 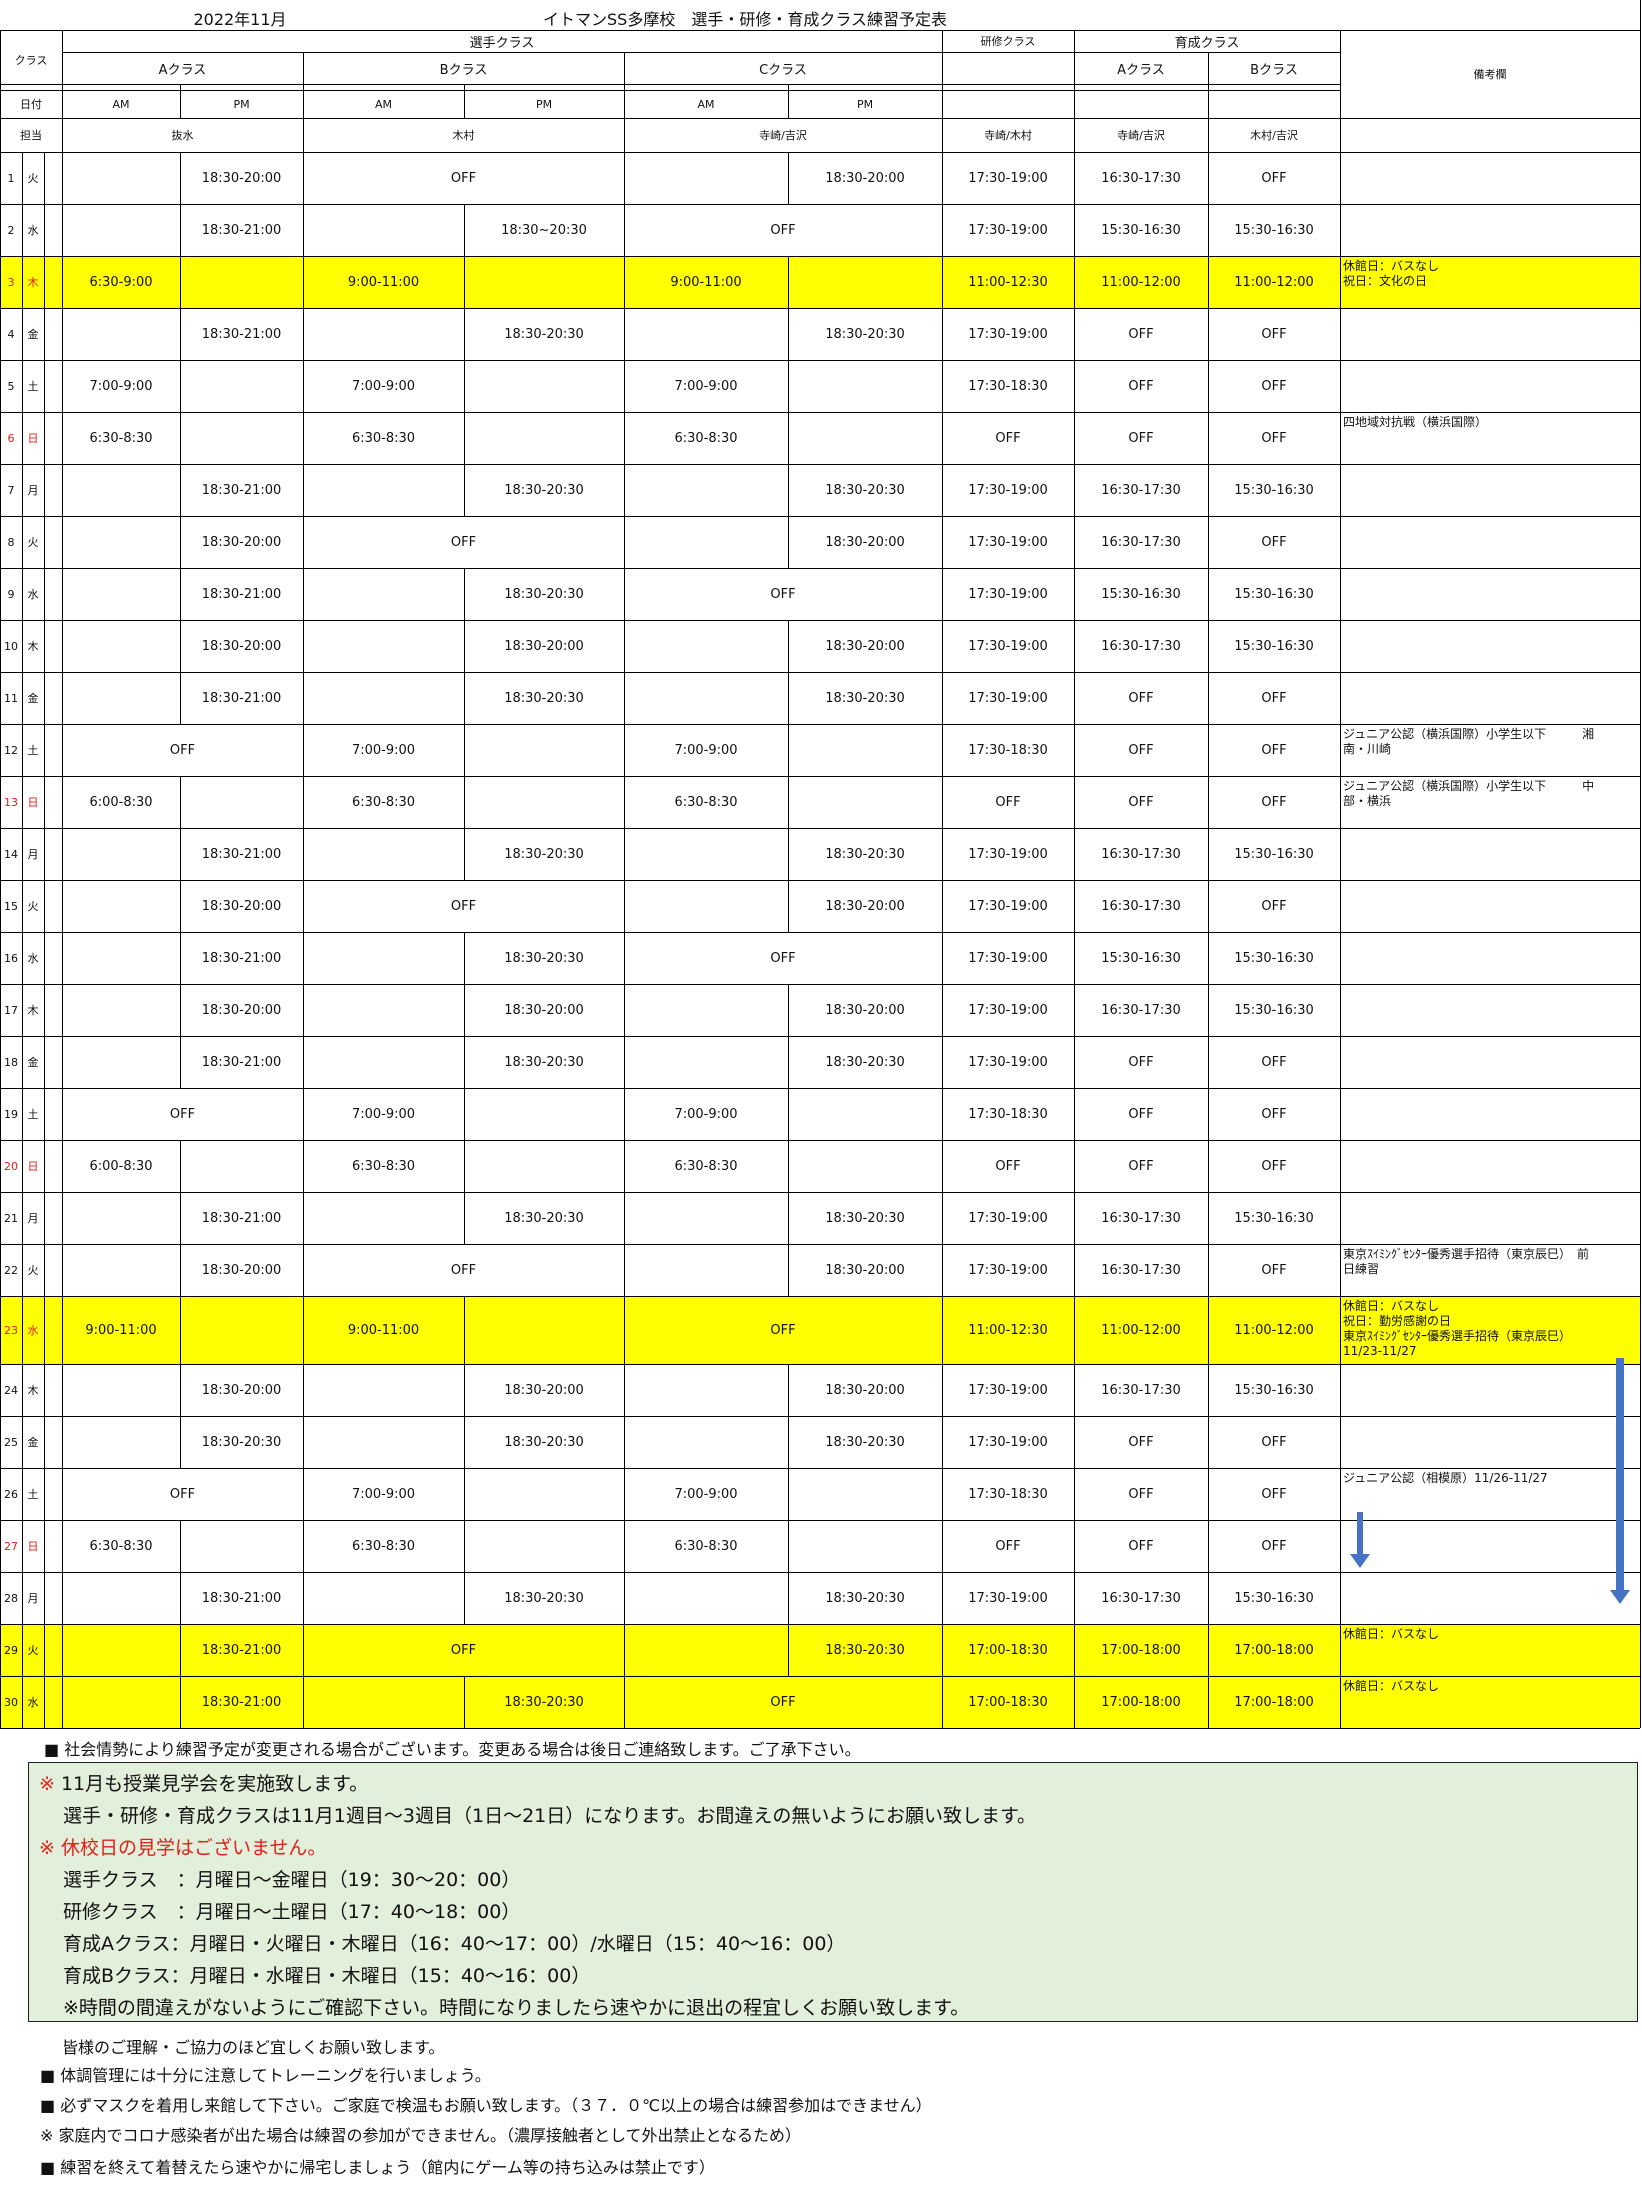 What do you see at coordinates (1141, 1702) in the screenshot?
I see `ikusei-a-time: 17:00-18:00` at bounding box center [1141, 1702].